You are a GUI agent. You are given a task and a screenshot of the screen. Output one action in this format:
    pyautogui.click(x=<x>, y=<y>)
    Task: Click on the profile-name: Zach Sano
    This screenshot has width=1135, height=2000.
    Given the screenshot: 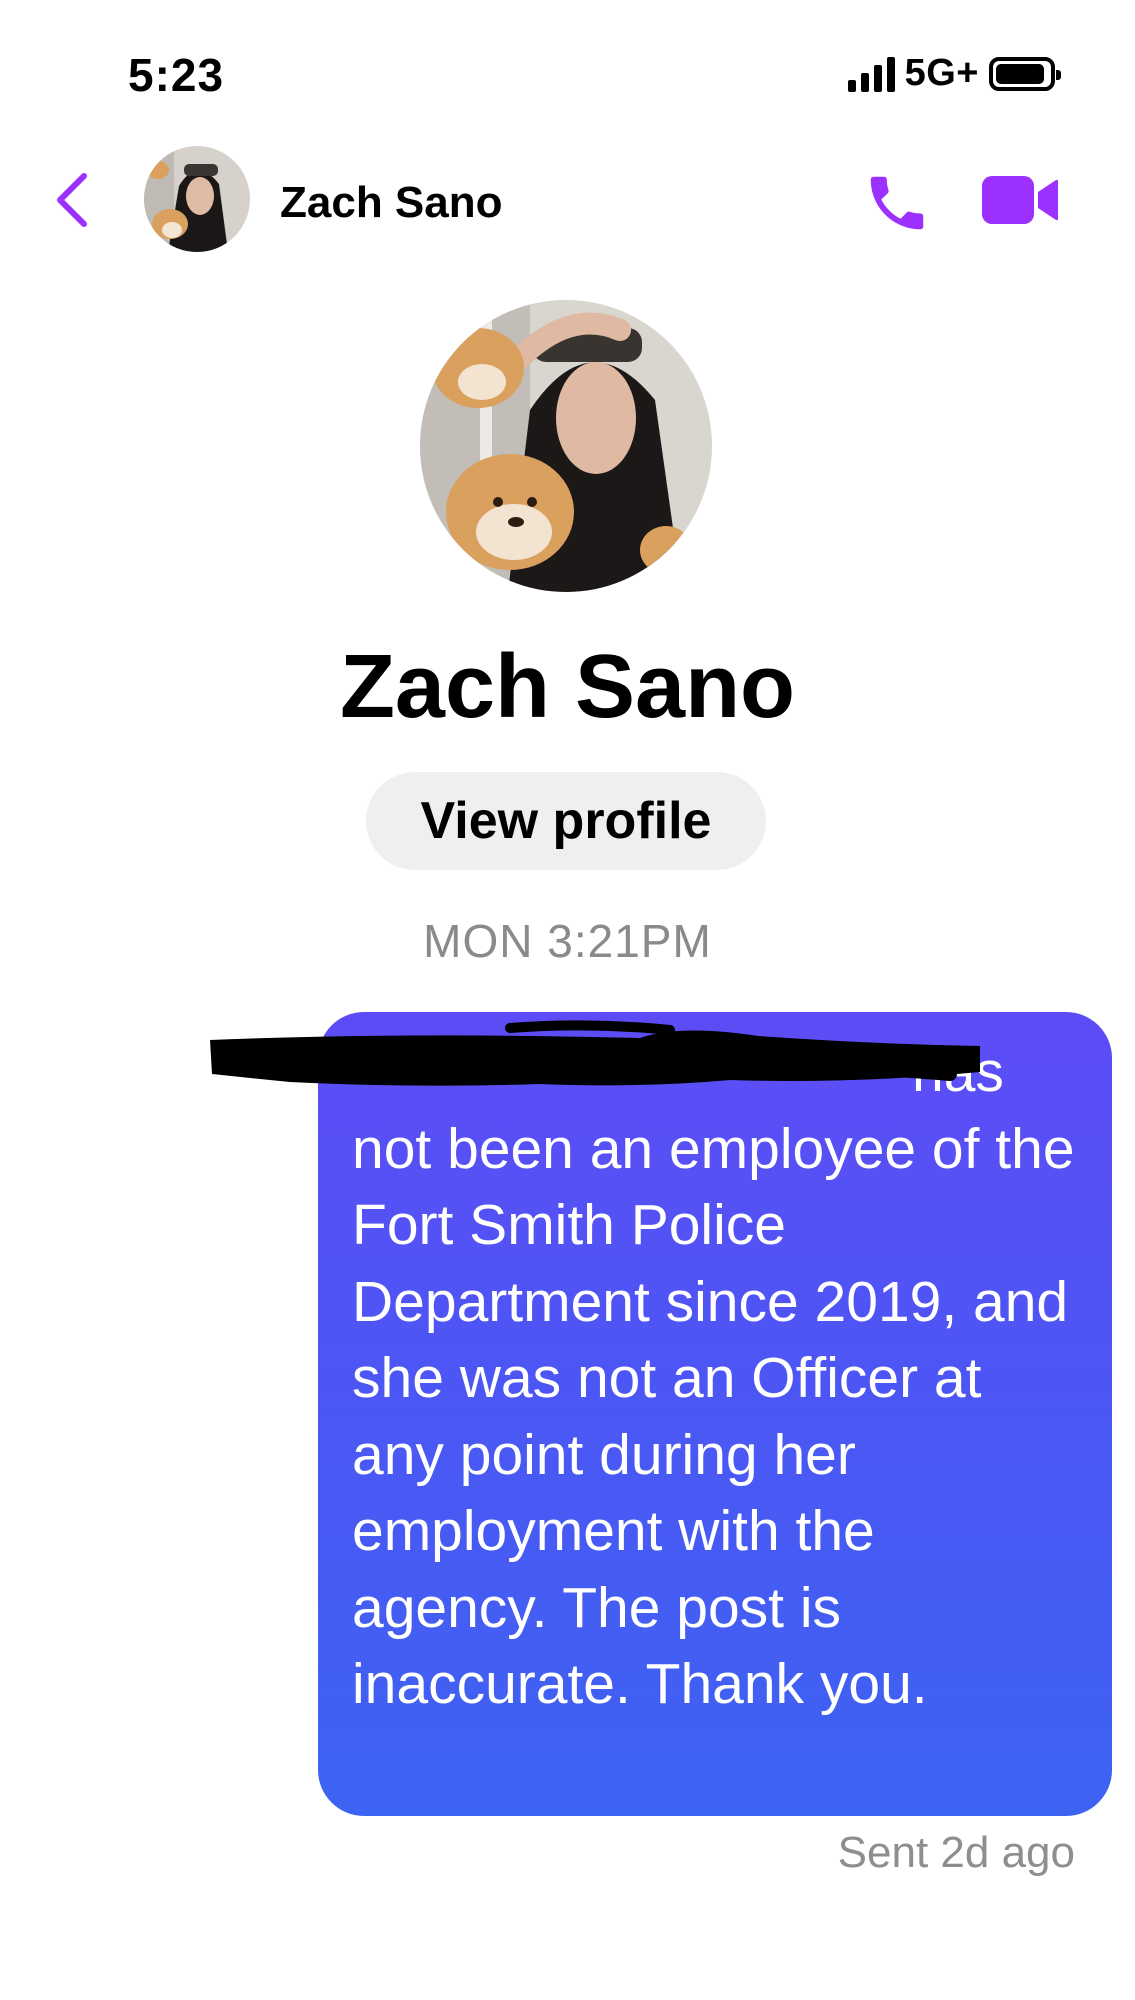 What is the action you would take?
    pyautogui.click(x=567, y=687)
    